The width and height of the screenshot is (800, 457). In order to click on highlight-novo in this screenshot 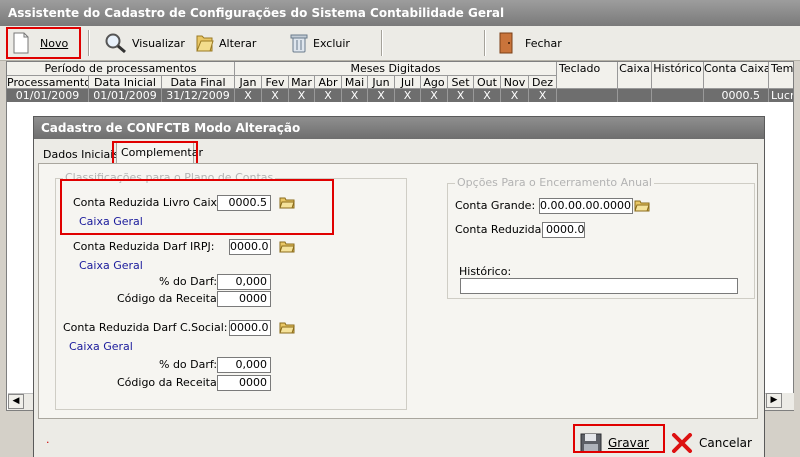, I will do `click(43, 43)`.